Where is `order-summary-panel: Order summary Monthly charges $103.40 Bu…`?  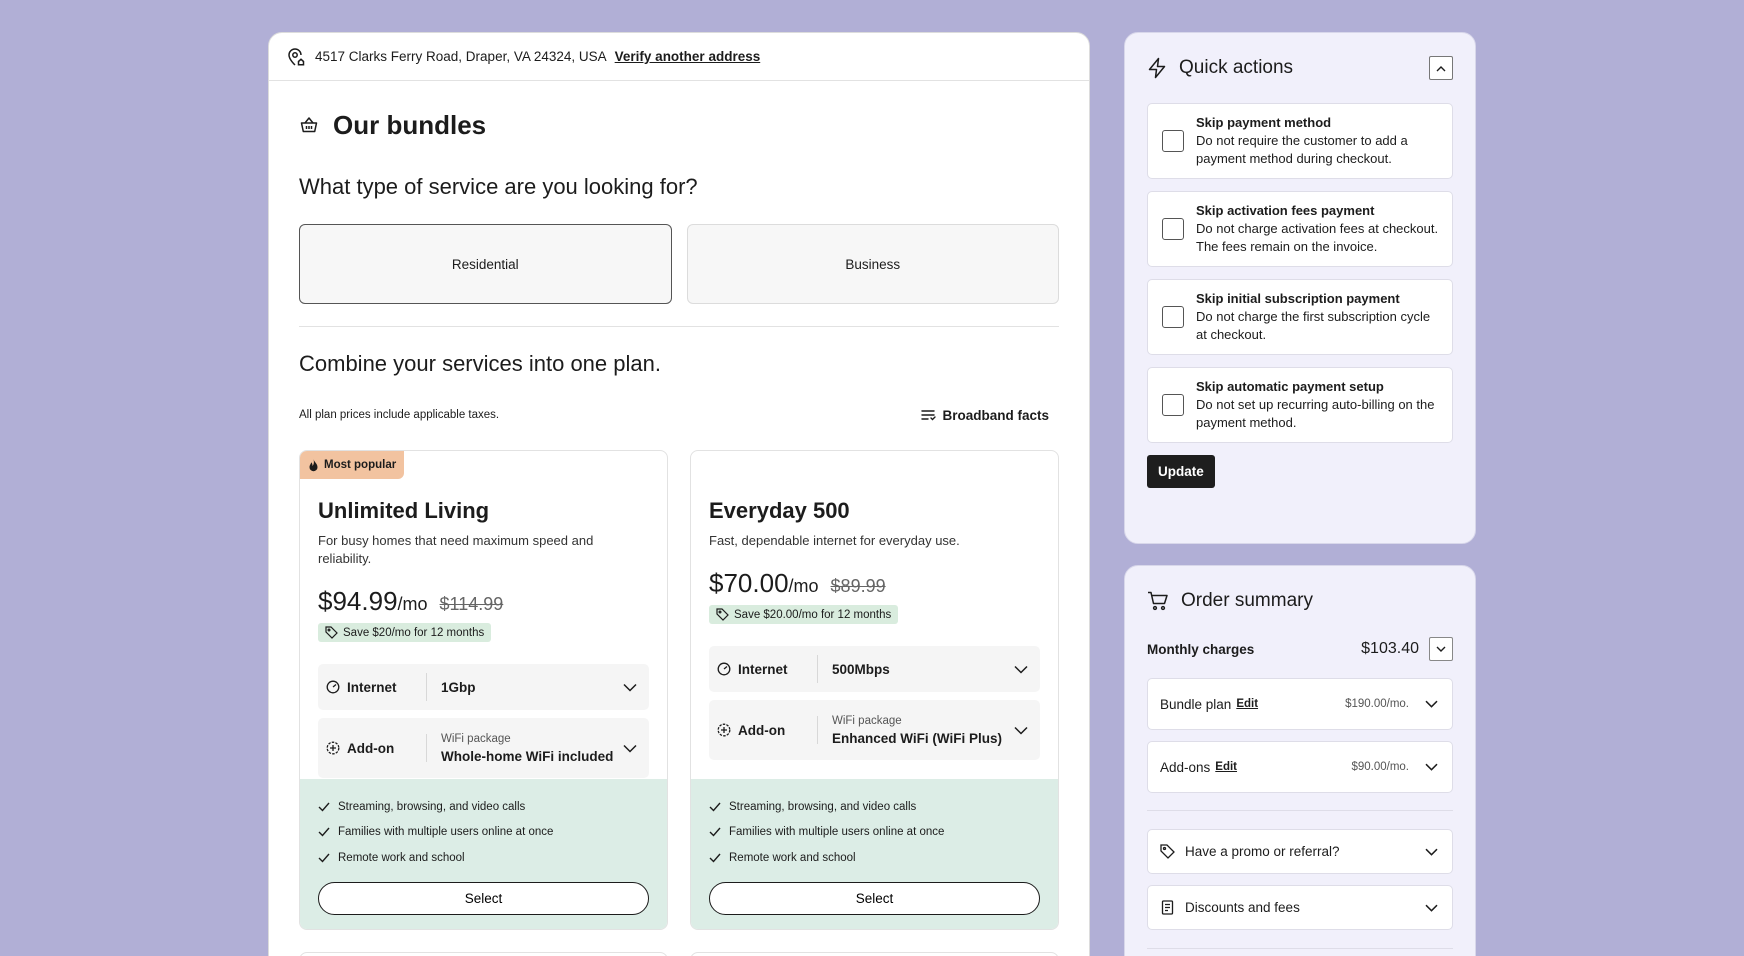
order-summary-panel: Order summary Monthly charges $103.40 Bu… is located at coordinates (1300, 760).